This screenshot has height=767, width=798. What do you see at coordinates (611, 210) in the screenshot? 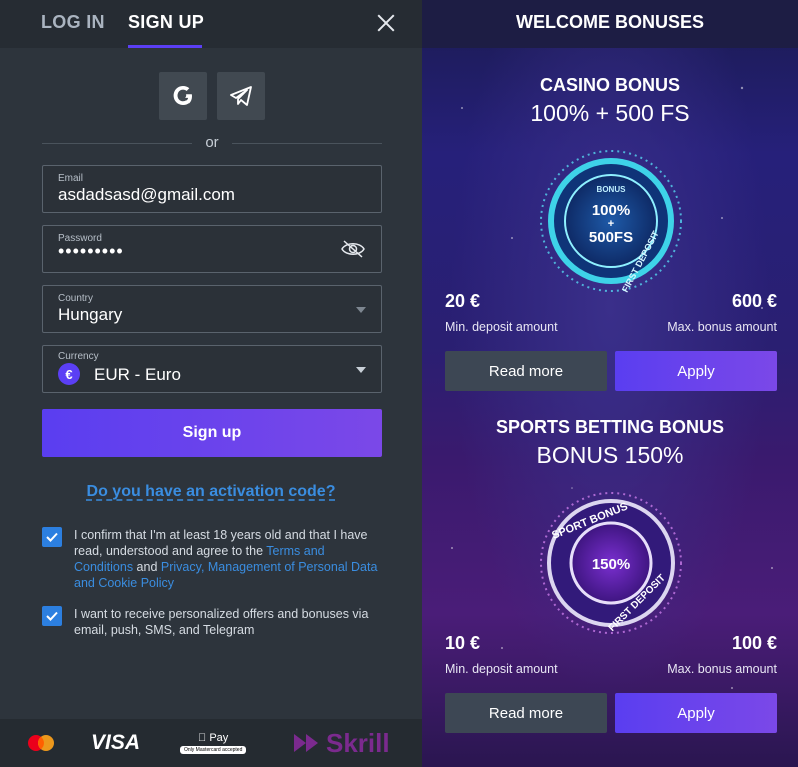
I see `svg-text: 100%` at bounding box center [611, 210].